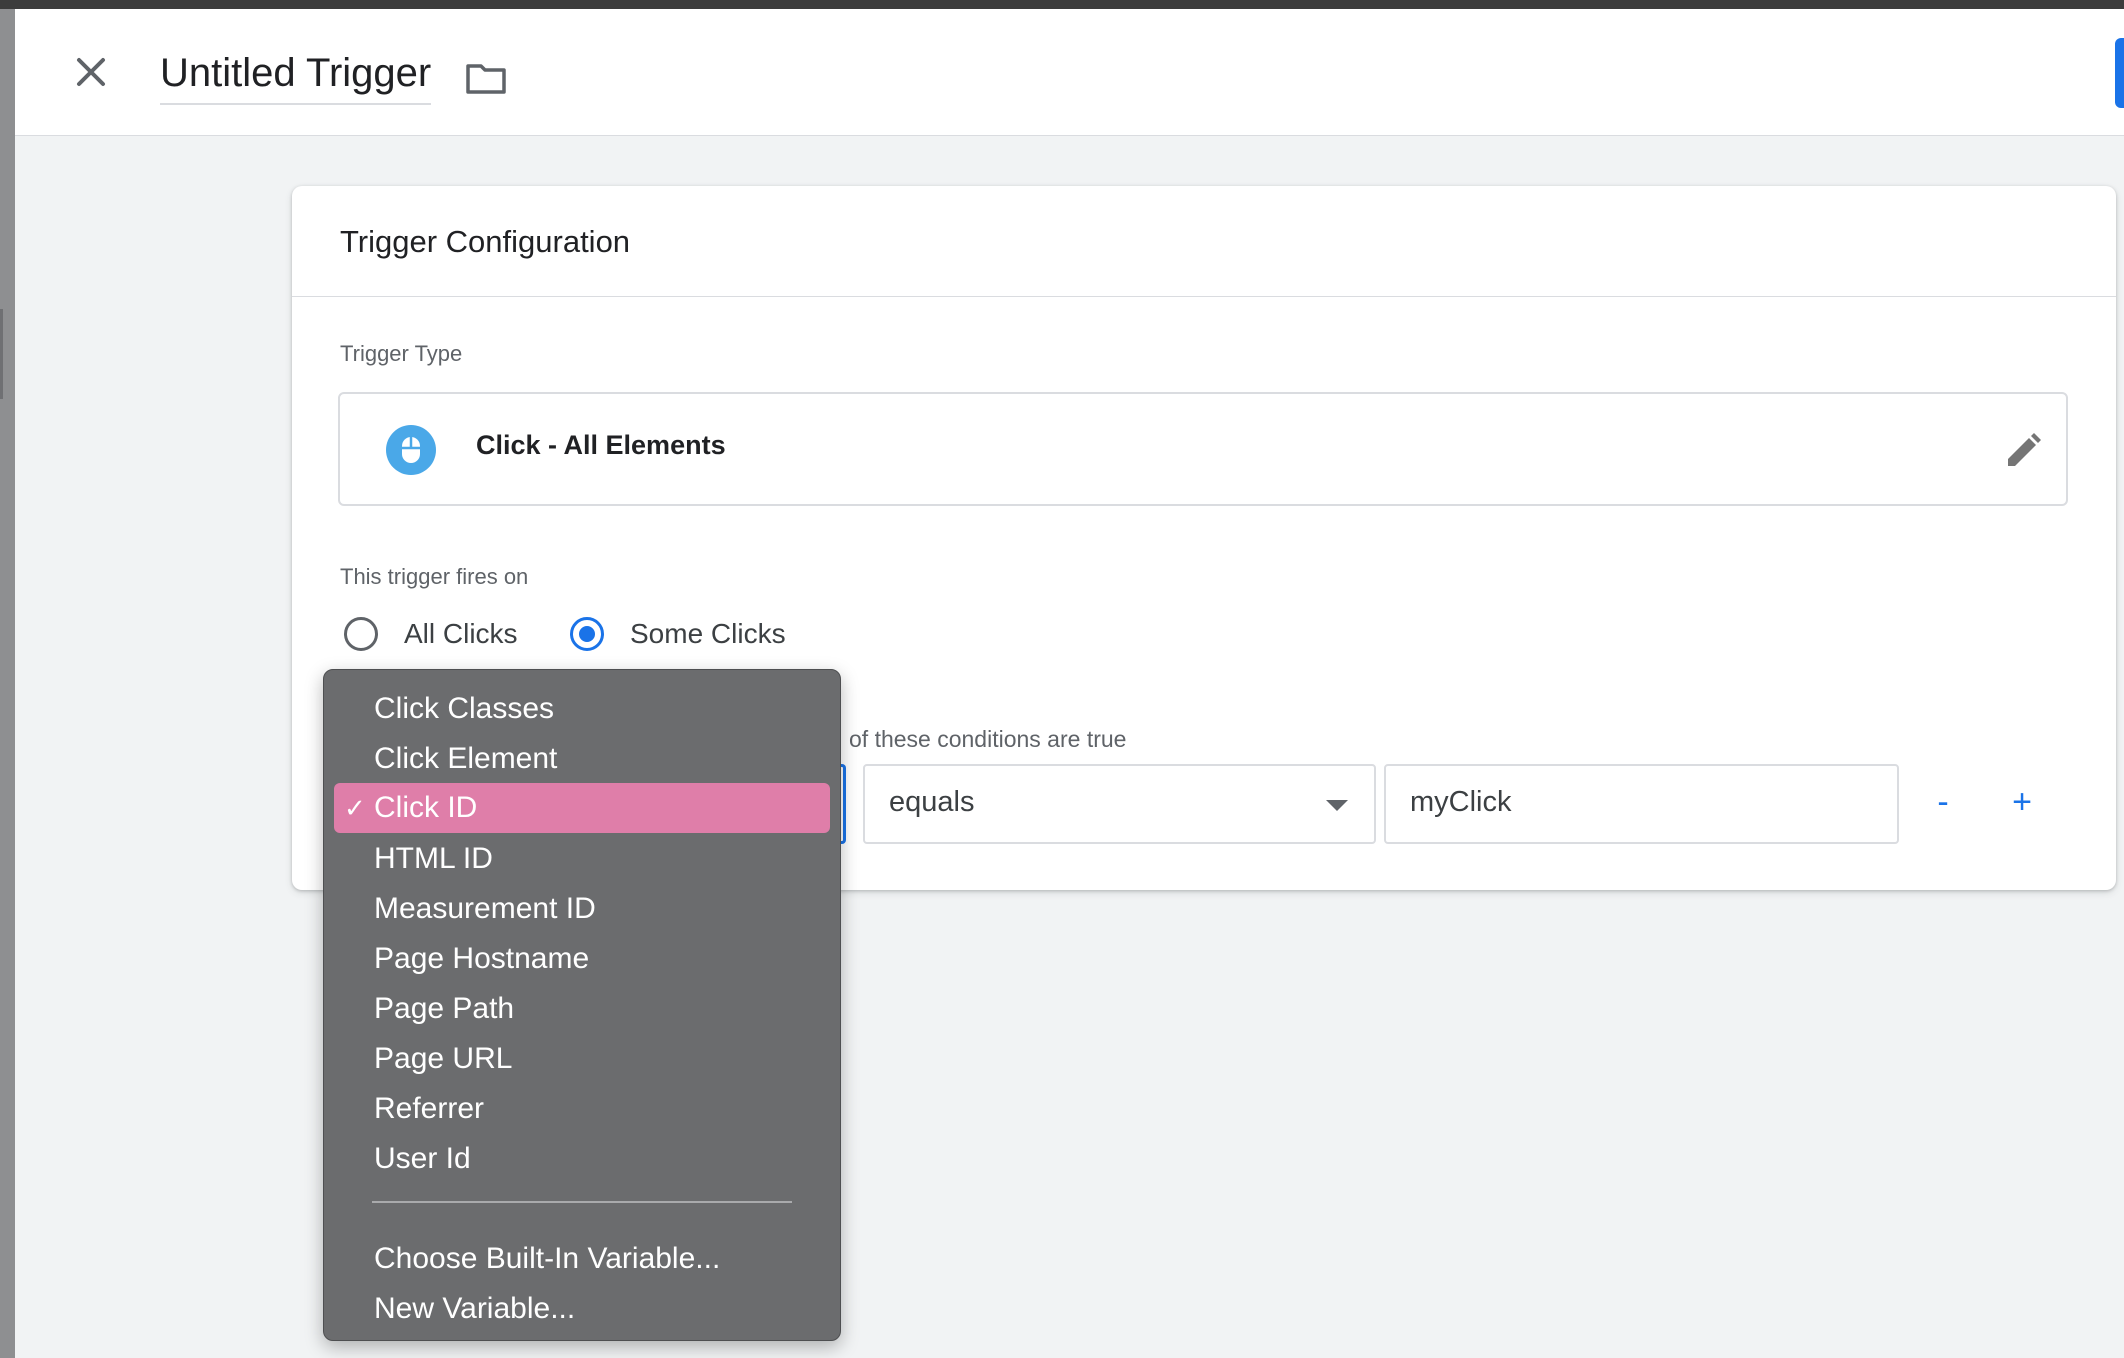 Image resolution: width=2124 pixels, height=1358 pixels. What do you see at coordinates (355, 808) in the screenshot?
I see `checkmark-icon: ✓` at bounding box center [355, 808].